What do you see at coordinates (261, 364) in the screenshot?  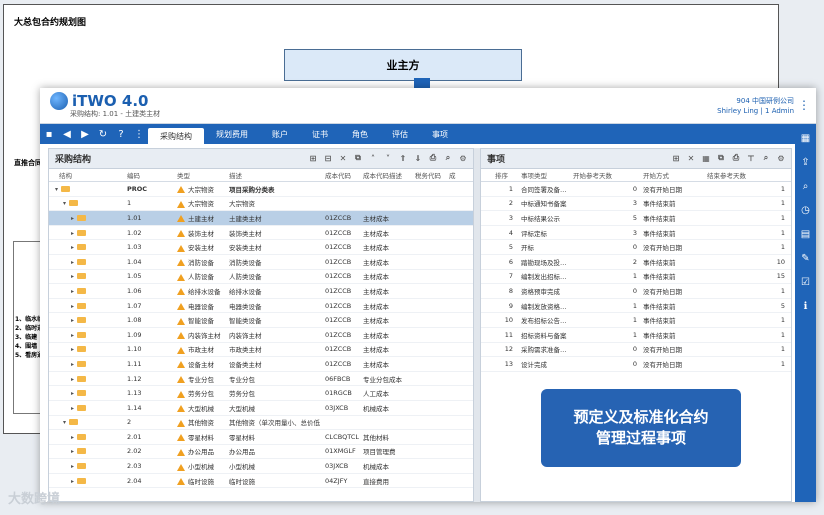 I see `table-row: ▸ 1.11 设备主材 设备类主材 01ZCCB 主材成本` at bounding box center [261, 364].